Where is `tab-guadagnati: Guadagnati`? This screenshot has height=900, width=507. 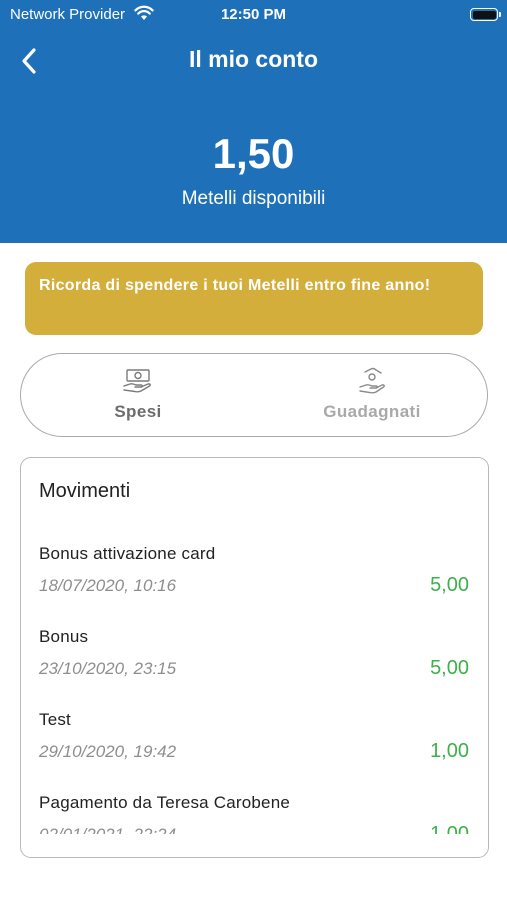 tab-guadagnati: Guadagnati is located at coordinates (372, 395).